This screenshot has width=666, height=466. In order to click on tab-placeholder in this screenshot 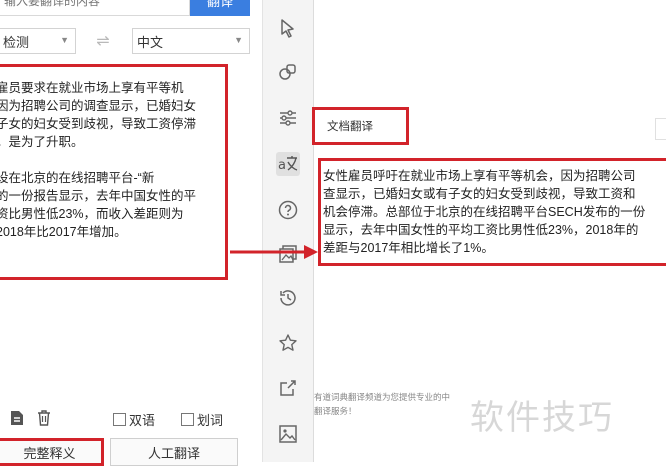, I will do `click(660, 129)`.